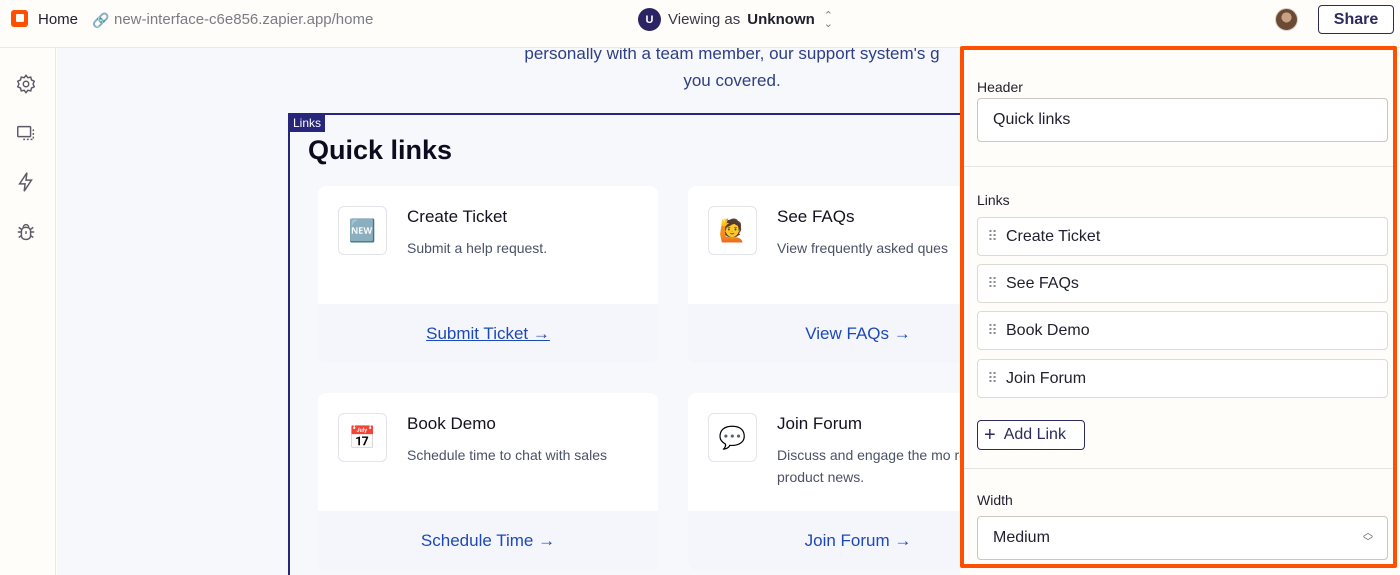  Describe the element at coordinates (28, 311) in the screenshot. I see `left-sidebar` at that location.